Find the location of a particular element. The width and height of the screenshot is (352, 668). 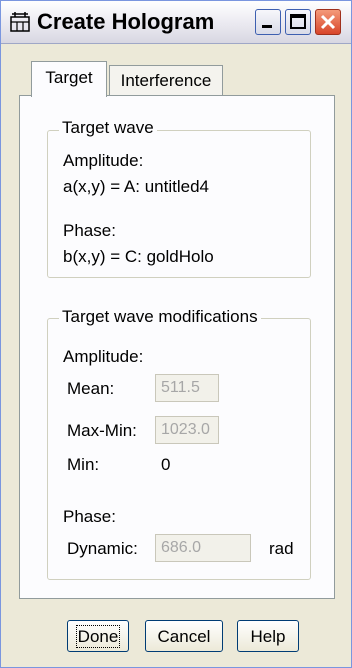

modifications-group-title: Target wave modifications is located at coordinates (160, 317).